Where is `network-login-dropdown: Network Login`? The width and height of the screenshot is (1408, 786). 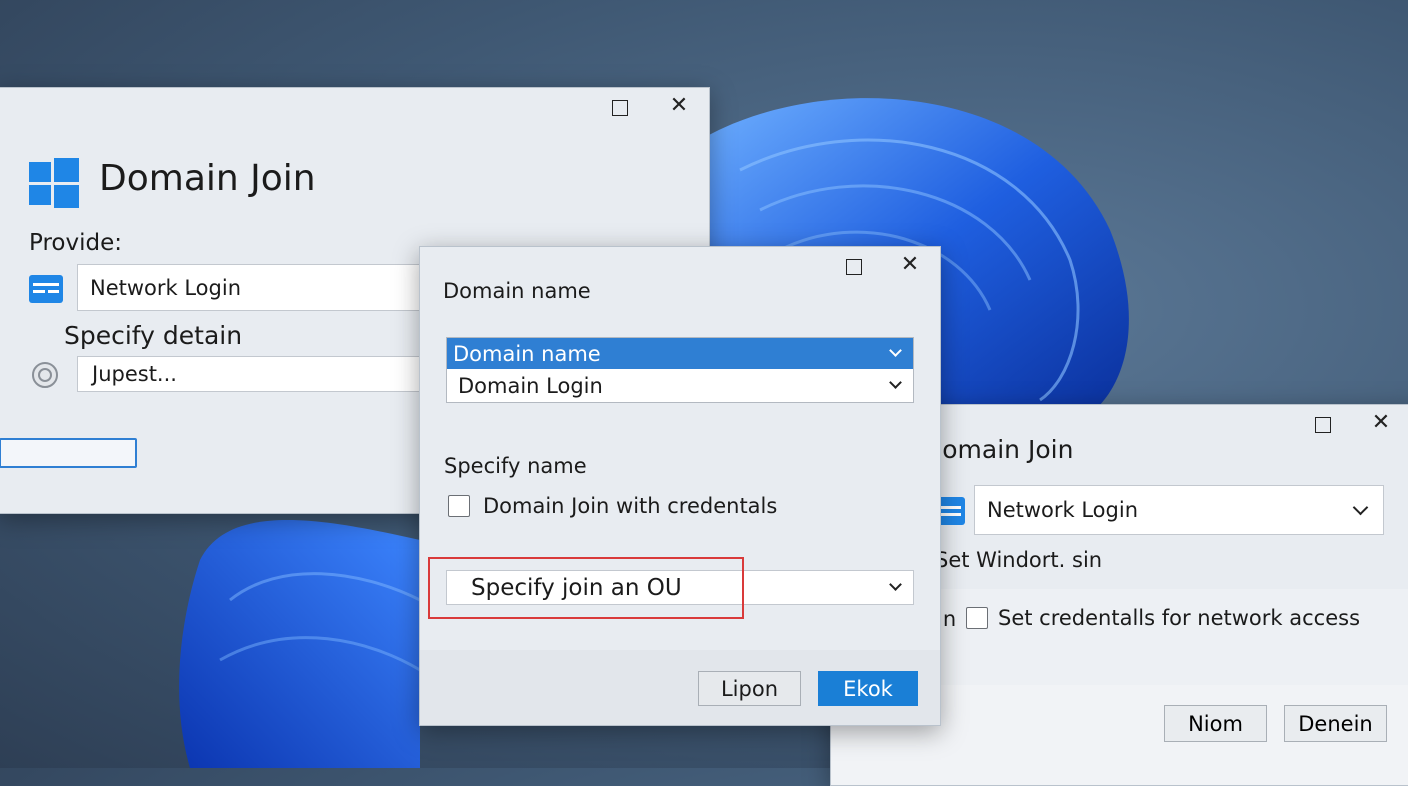
network-login-dropdown: Network Login is located at coordinates (1179, 510).